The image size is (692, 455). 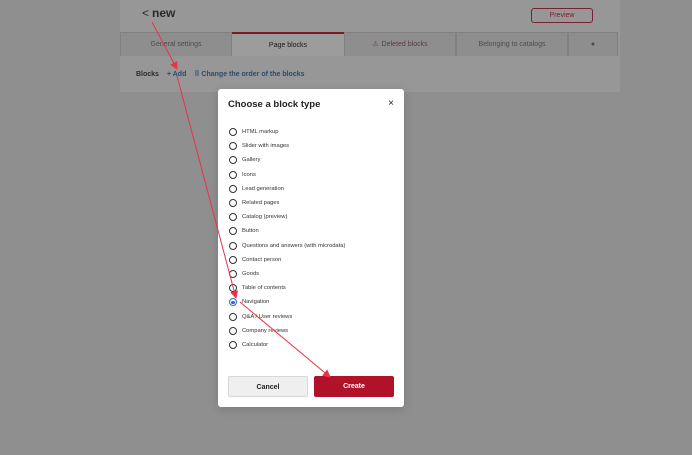 I want to click on option-label: HTML markup, so click(x=260, y=132).